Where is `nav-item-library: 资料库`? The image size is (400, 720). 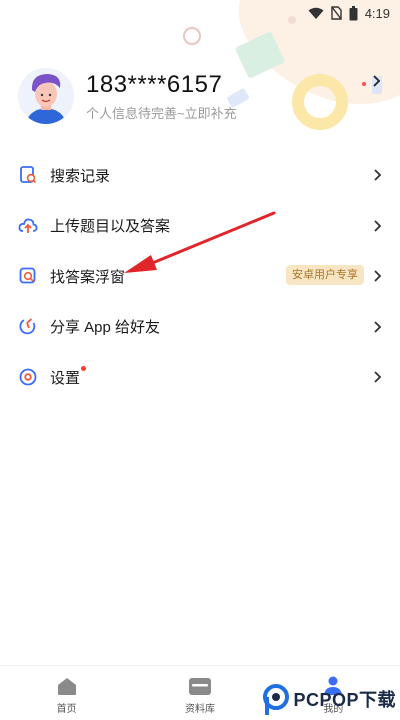 nav-item-library: 资料库 is located at coordinates (200, 690).